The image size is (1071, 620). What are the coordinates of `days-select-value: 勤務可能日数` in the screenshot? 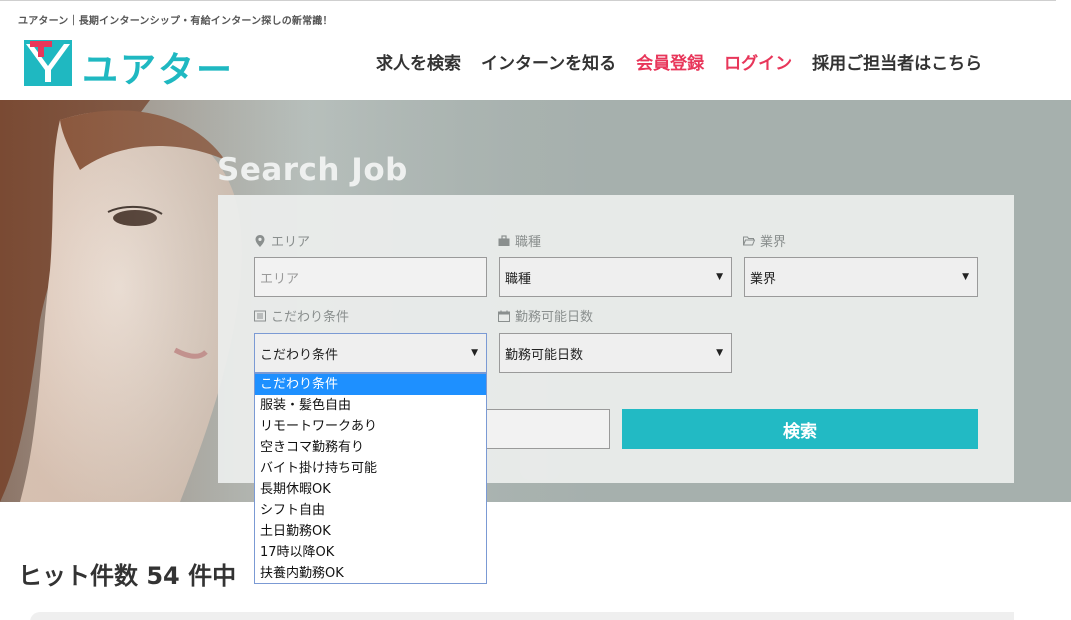 It's located at (544, 355).